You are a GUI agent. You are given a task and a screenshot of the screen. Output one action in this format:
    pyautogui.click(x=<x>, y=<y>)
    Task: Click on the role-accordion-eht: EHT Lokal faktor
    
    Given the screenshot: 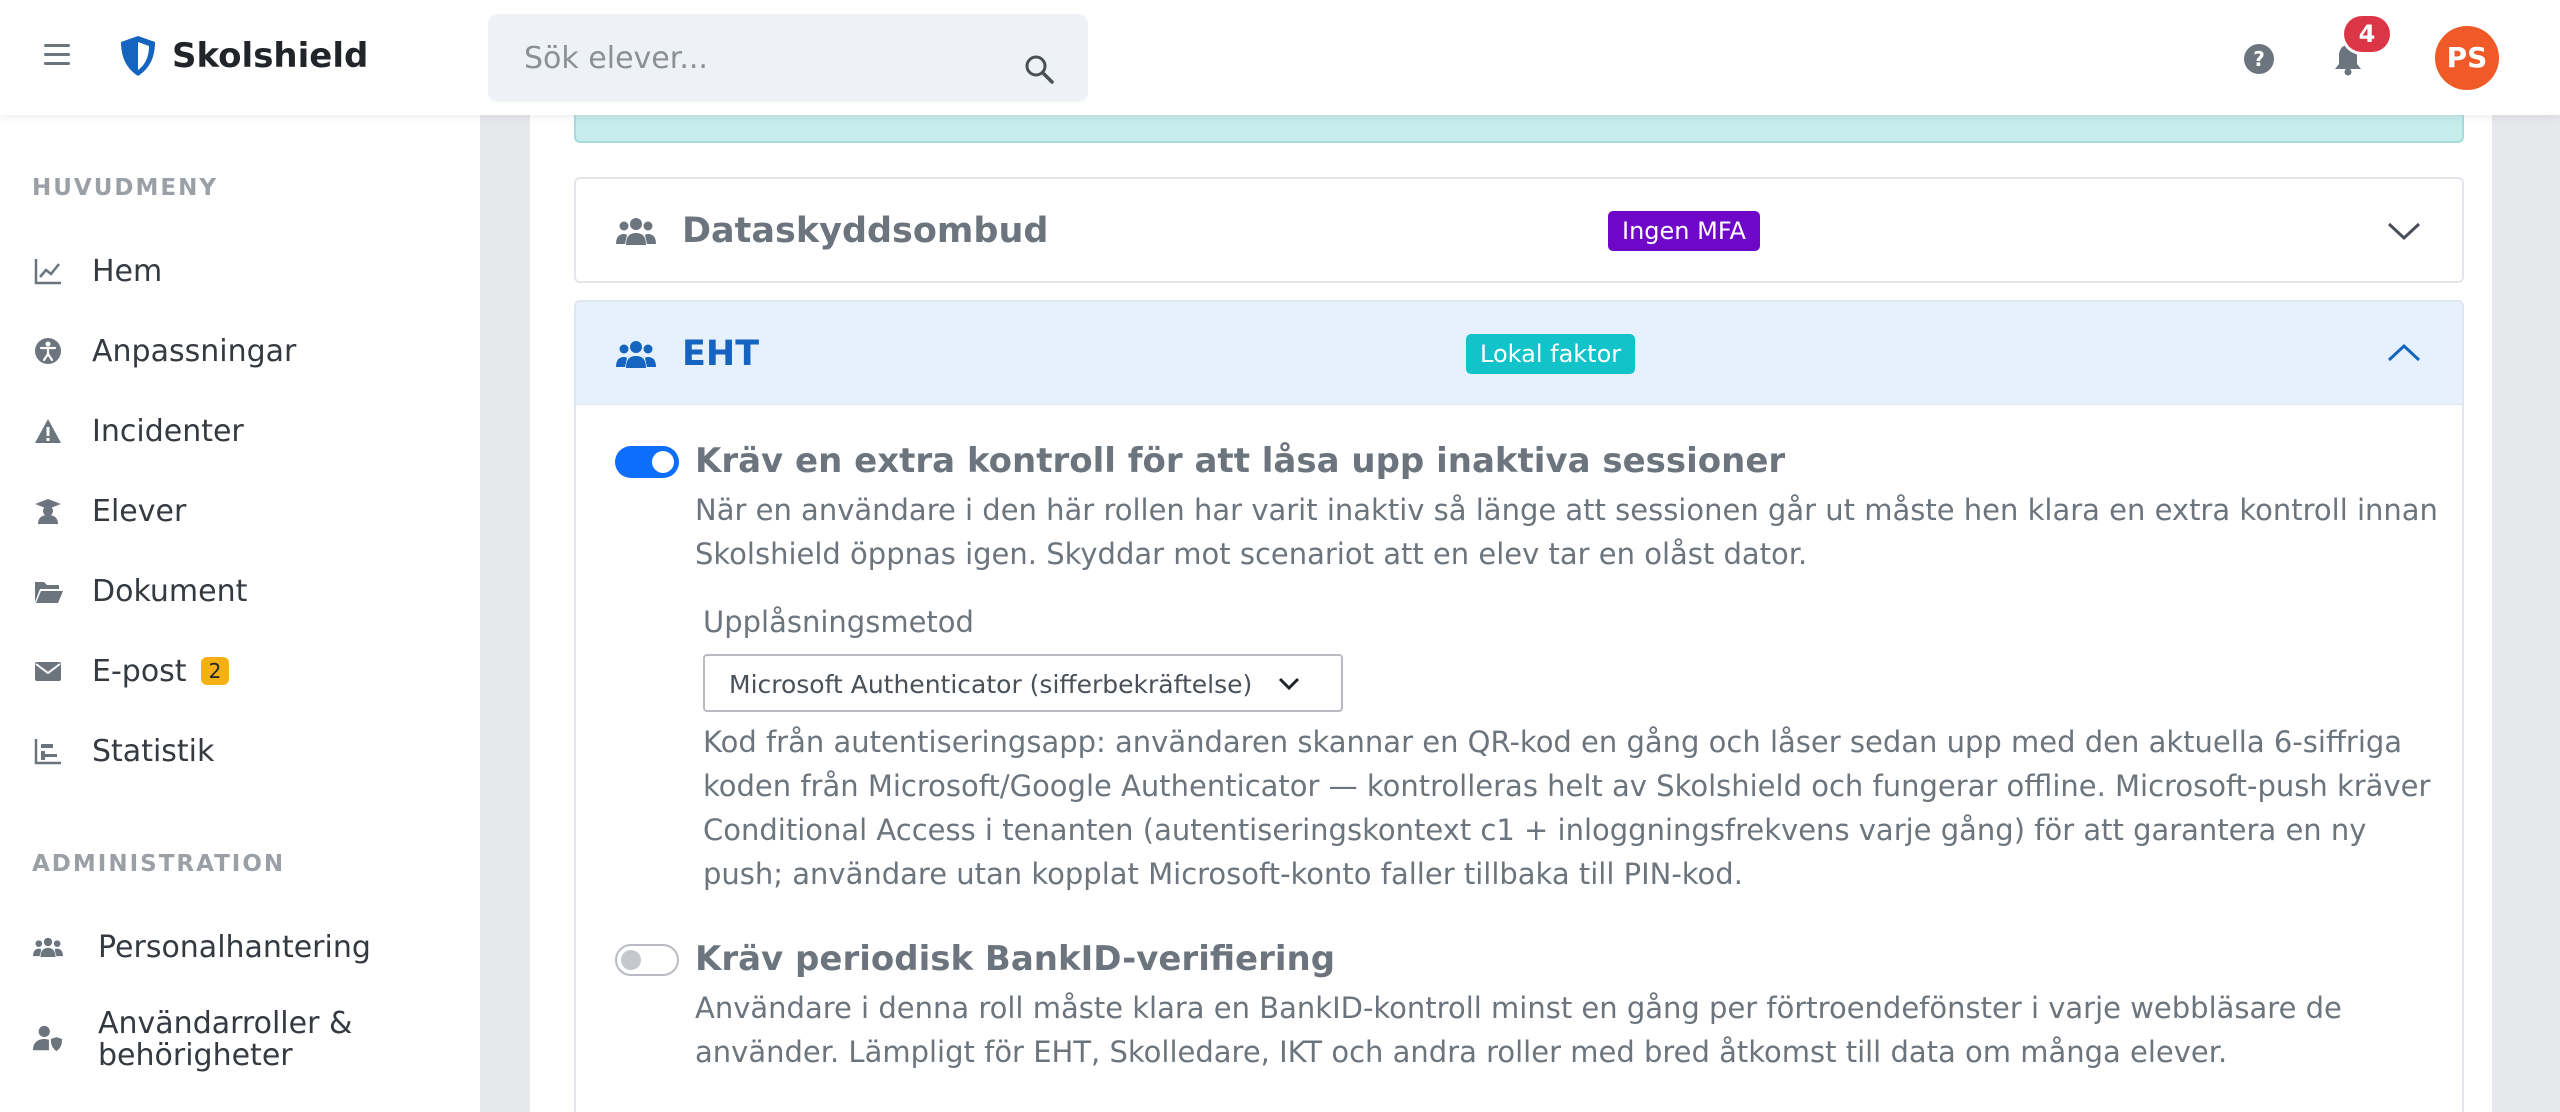 What is the action you would take?
    pyautogui.click(x=1519, y=353)
    